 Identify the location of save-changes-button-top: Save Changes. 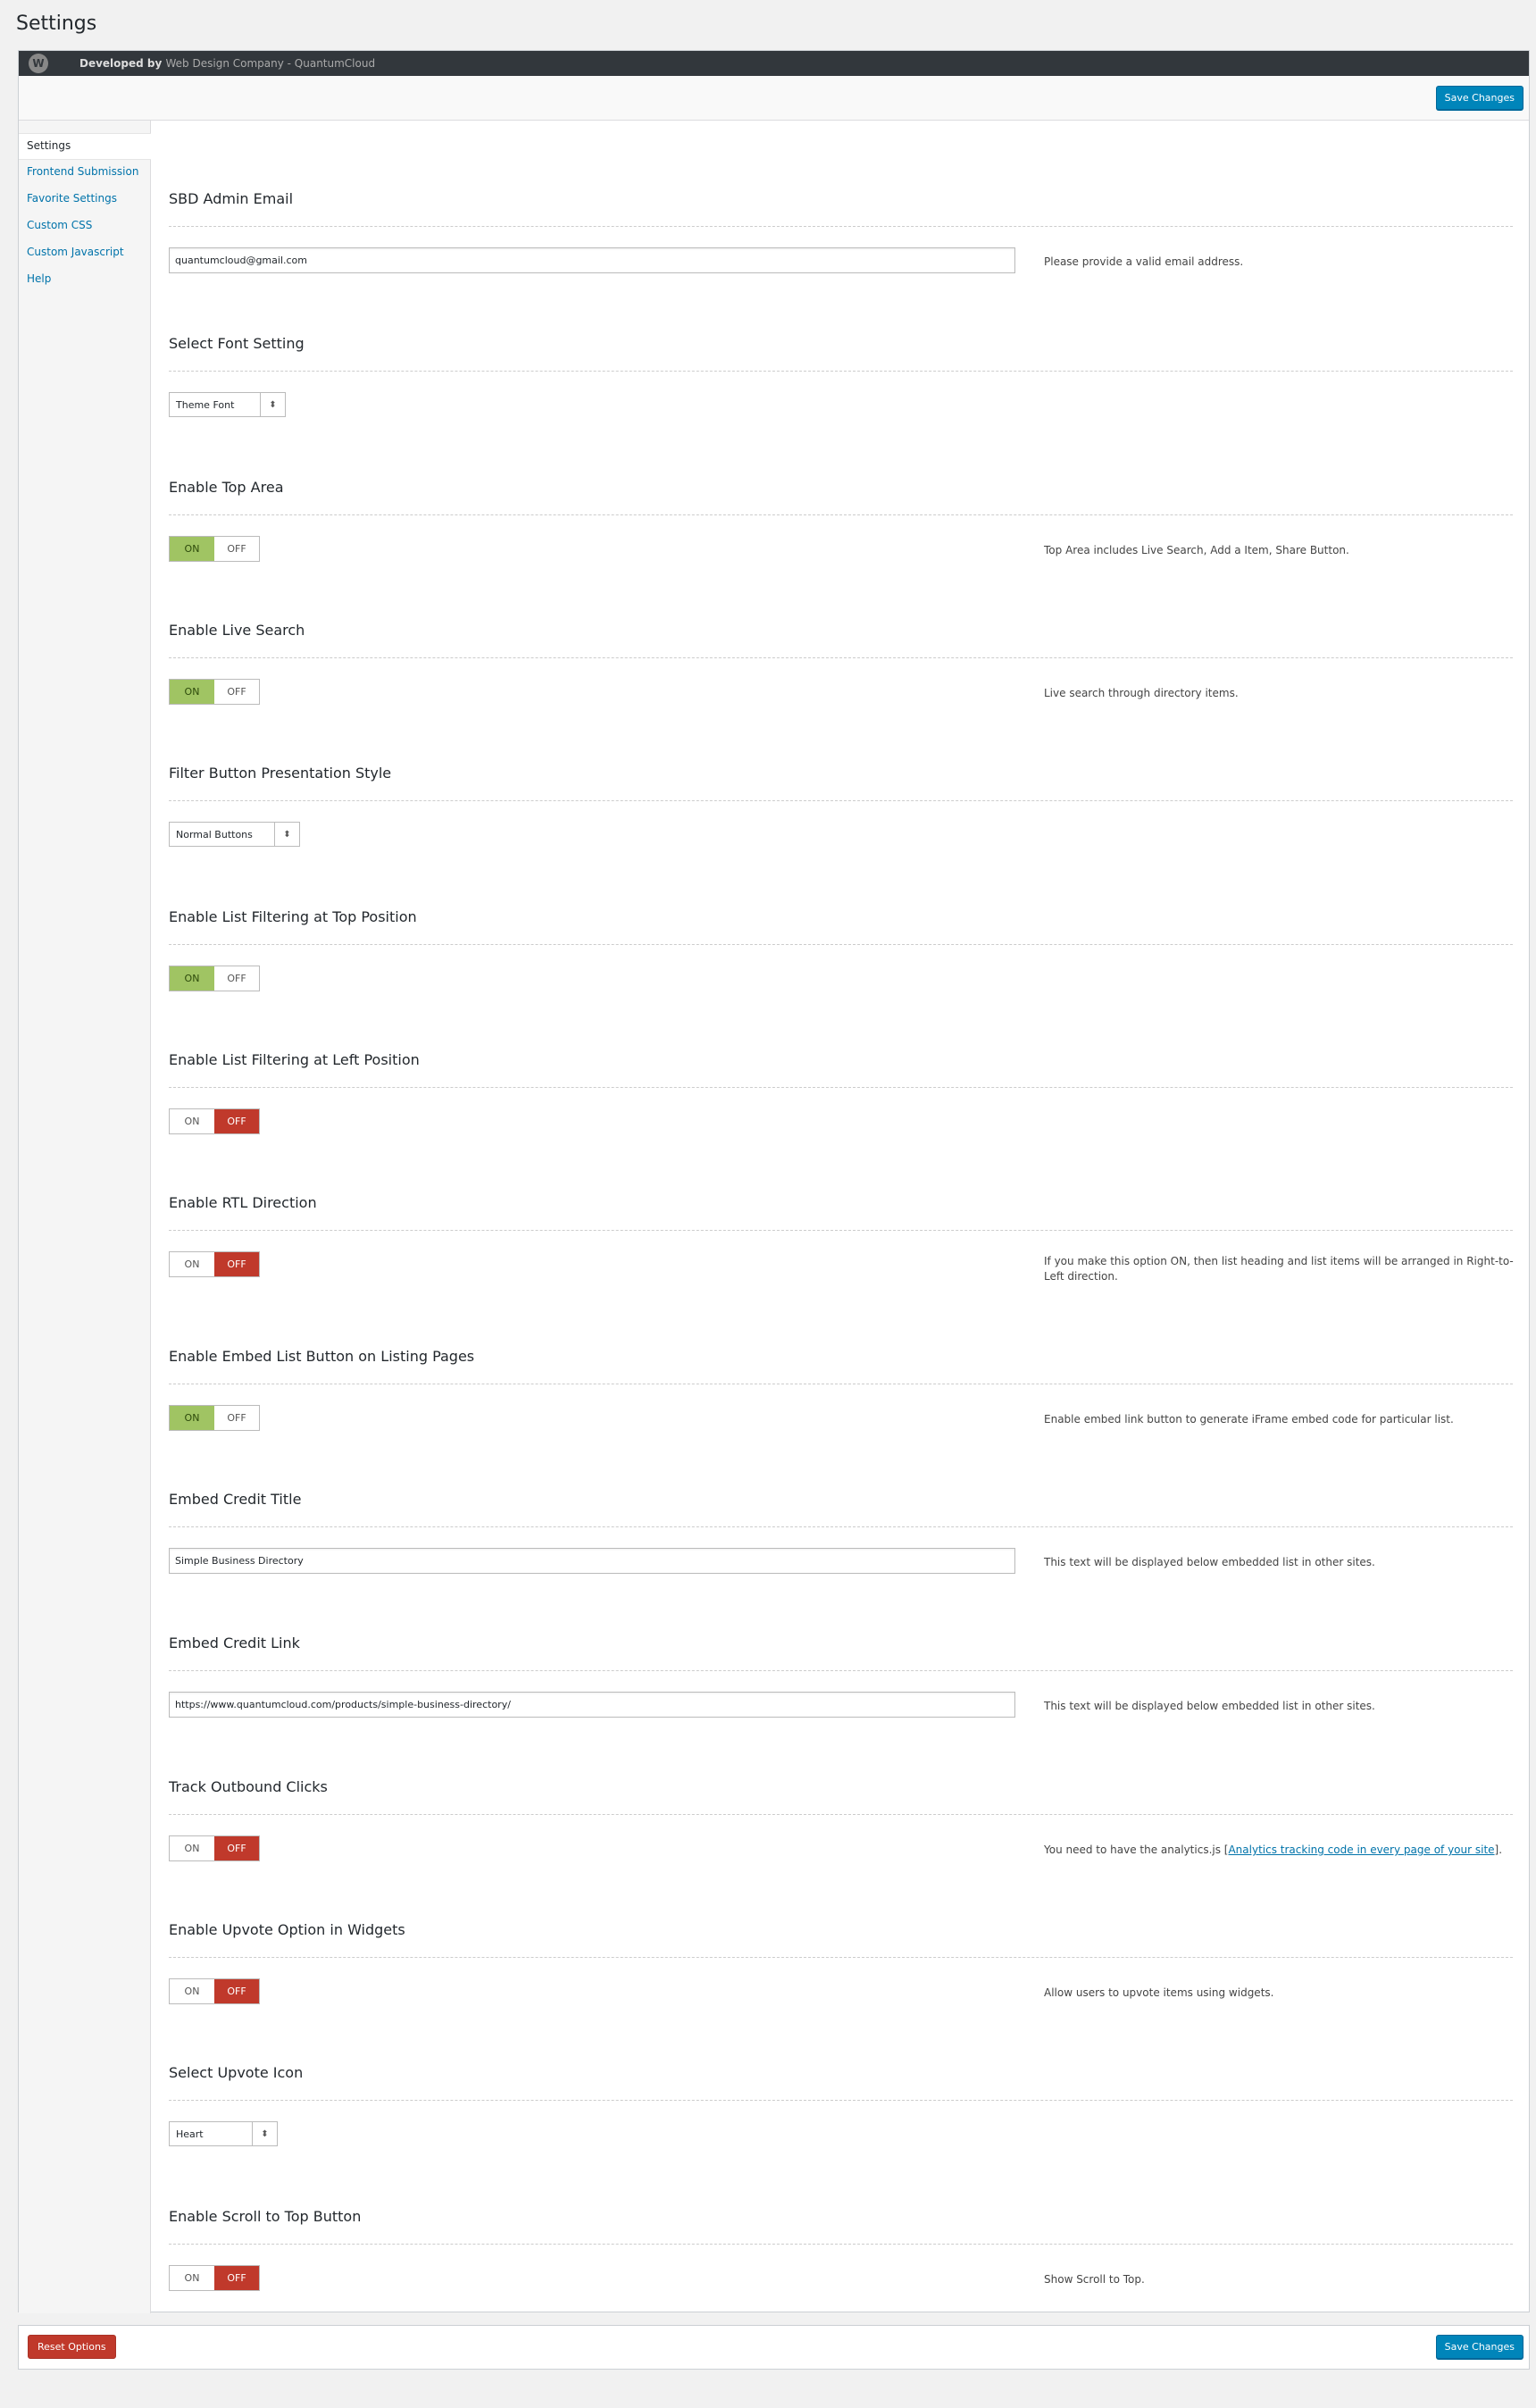
(1479, 98).